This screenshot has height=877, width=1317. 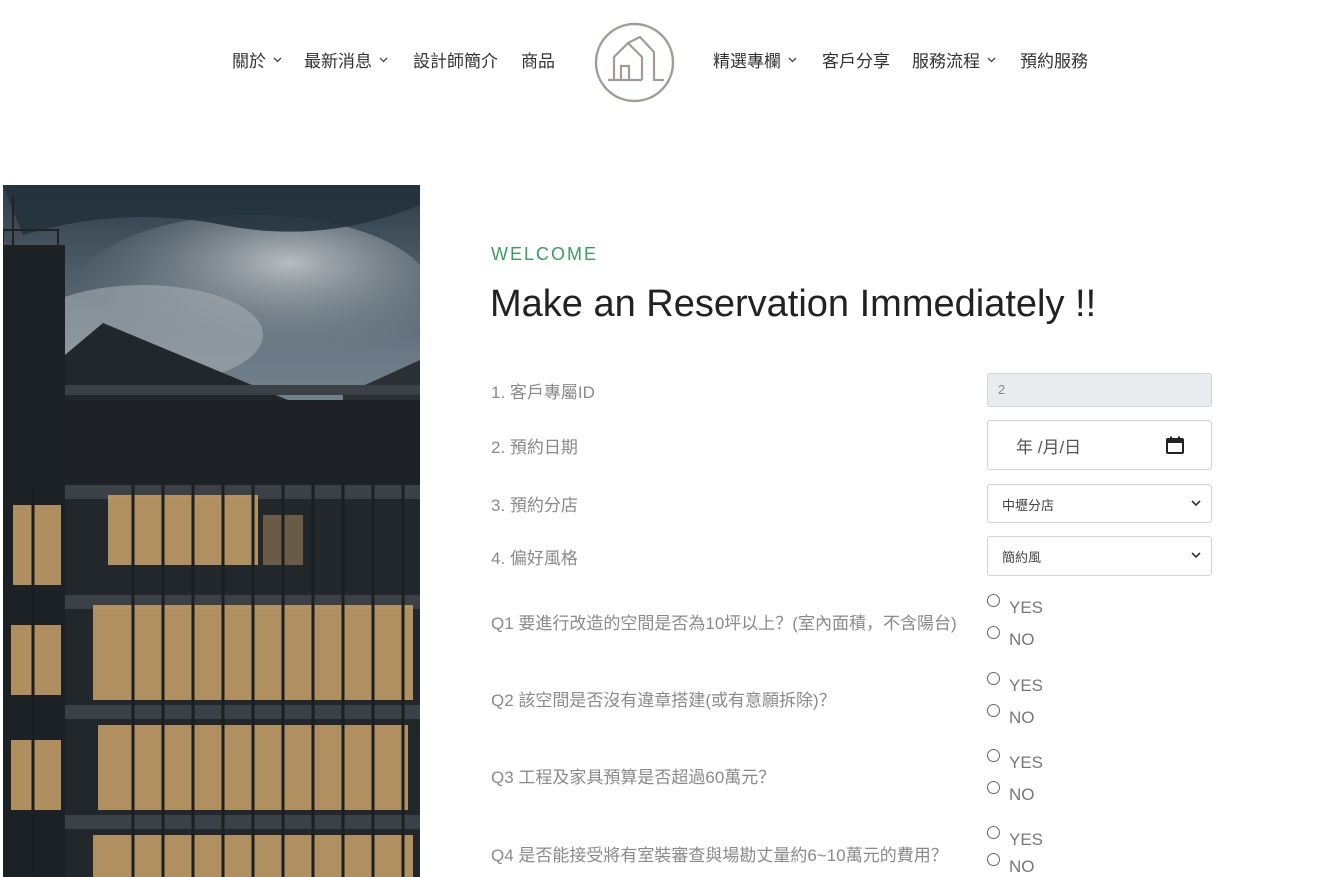 I want to click on question-1-yes-option: YES, so click(x=1022, y=606).